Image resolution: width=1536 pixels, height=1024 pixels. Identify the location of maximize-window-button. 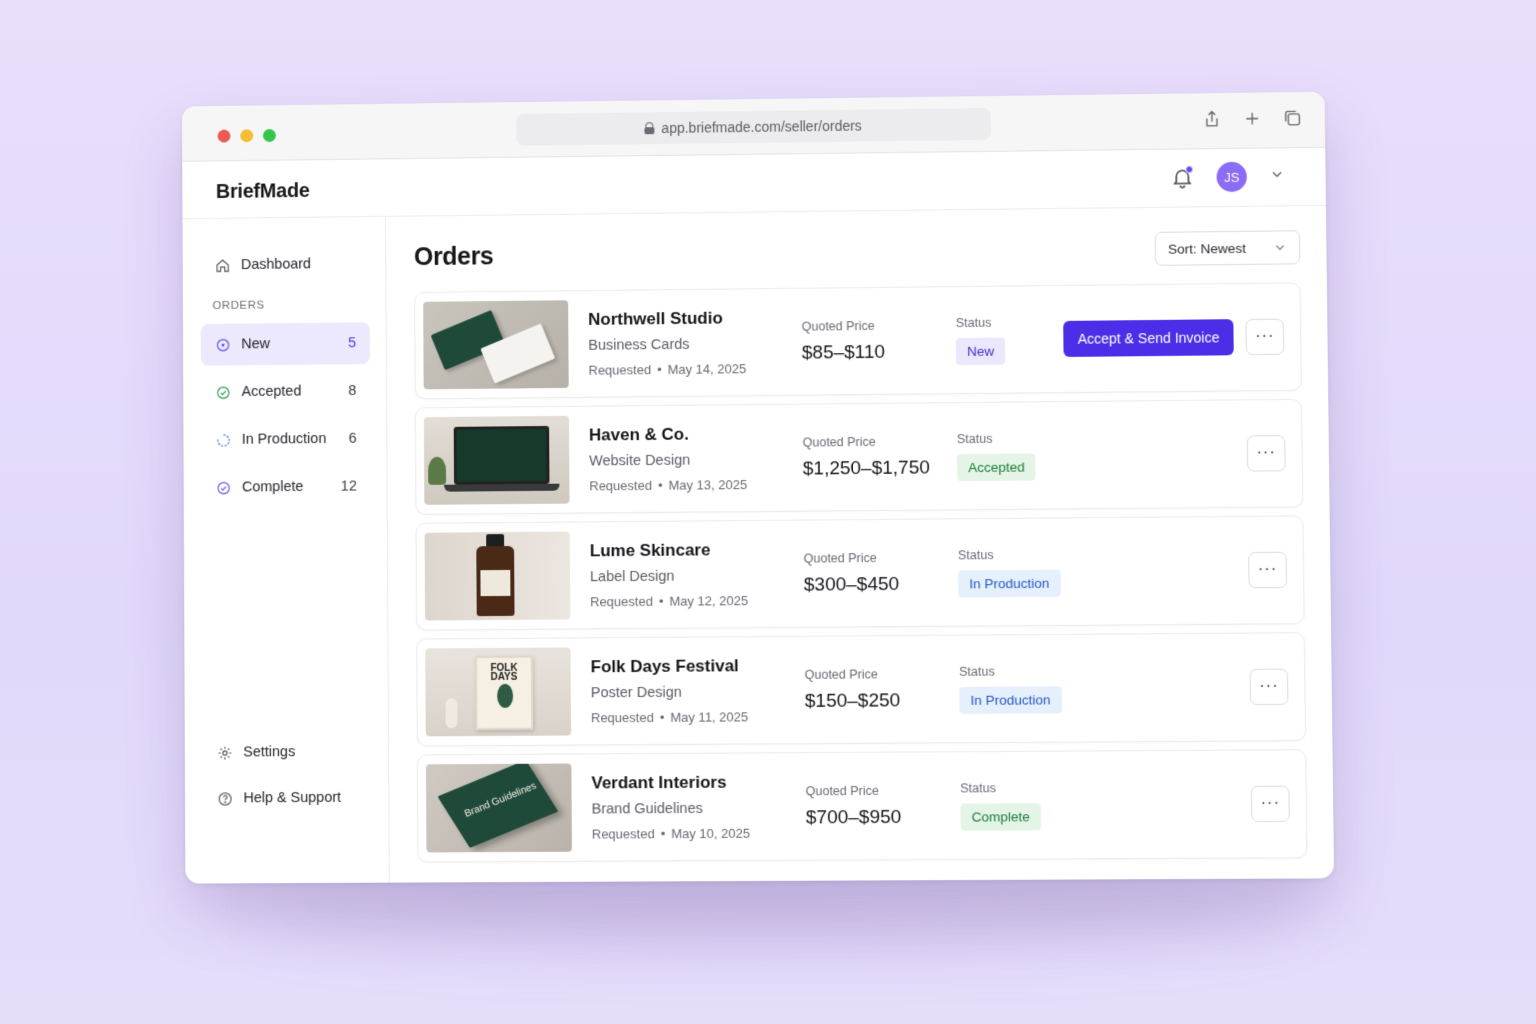
(269, 135).